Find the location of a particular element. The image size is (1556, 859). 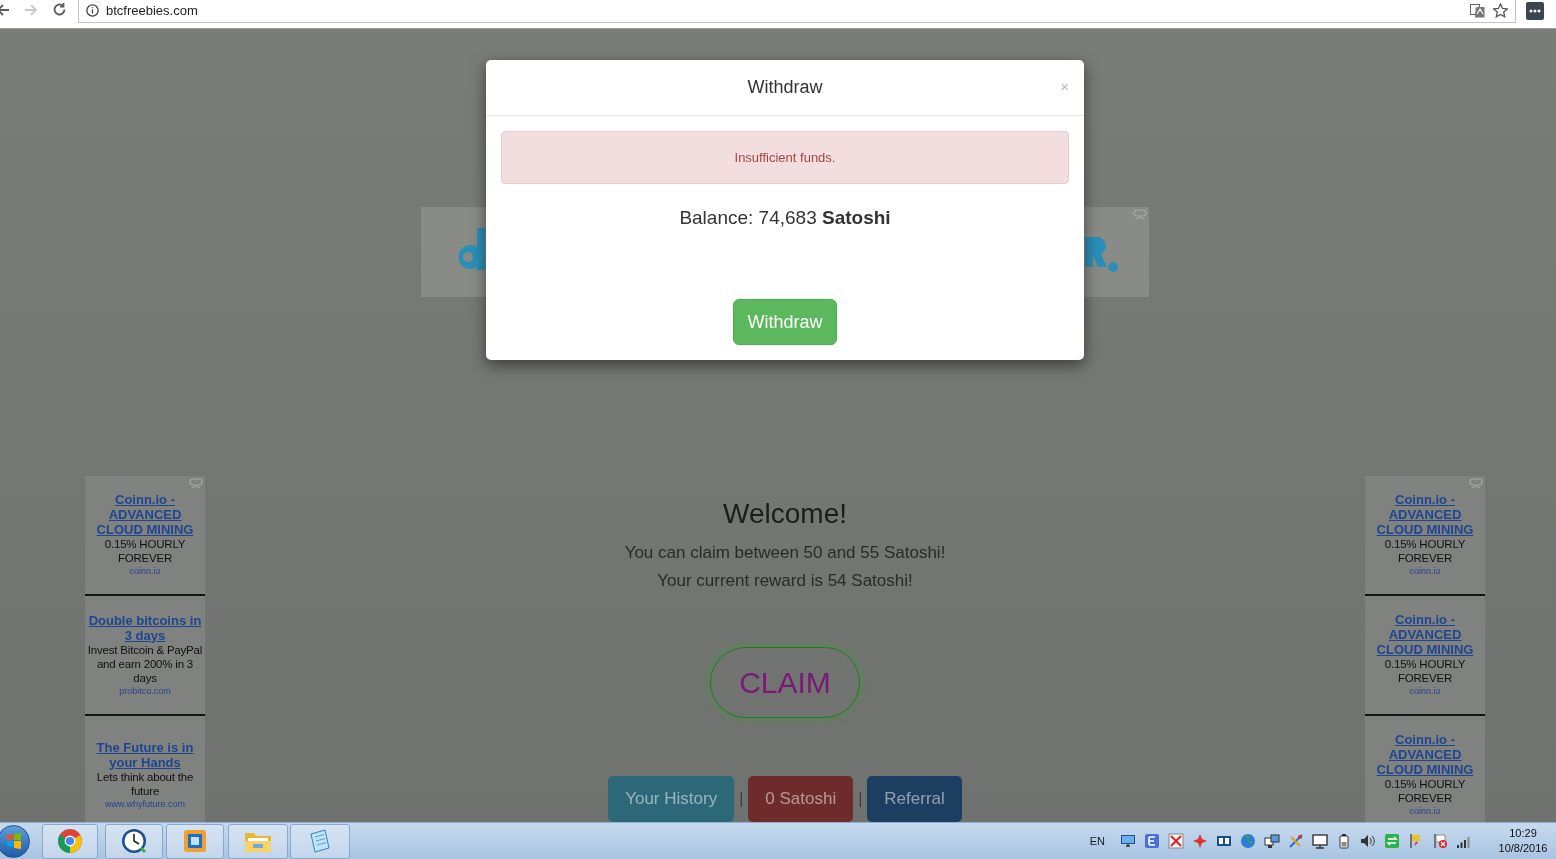

box-icon is located at coordinates (1224, 841).